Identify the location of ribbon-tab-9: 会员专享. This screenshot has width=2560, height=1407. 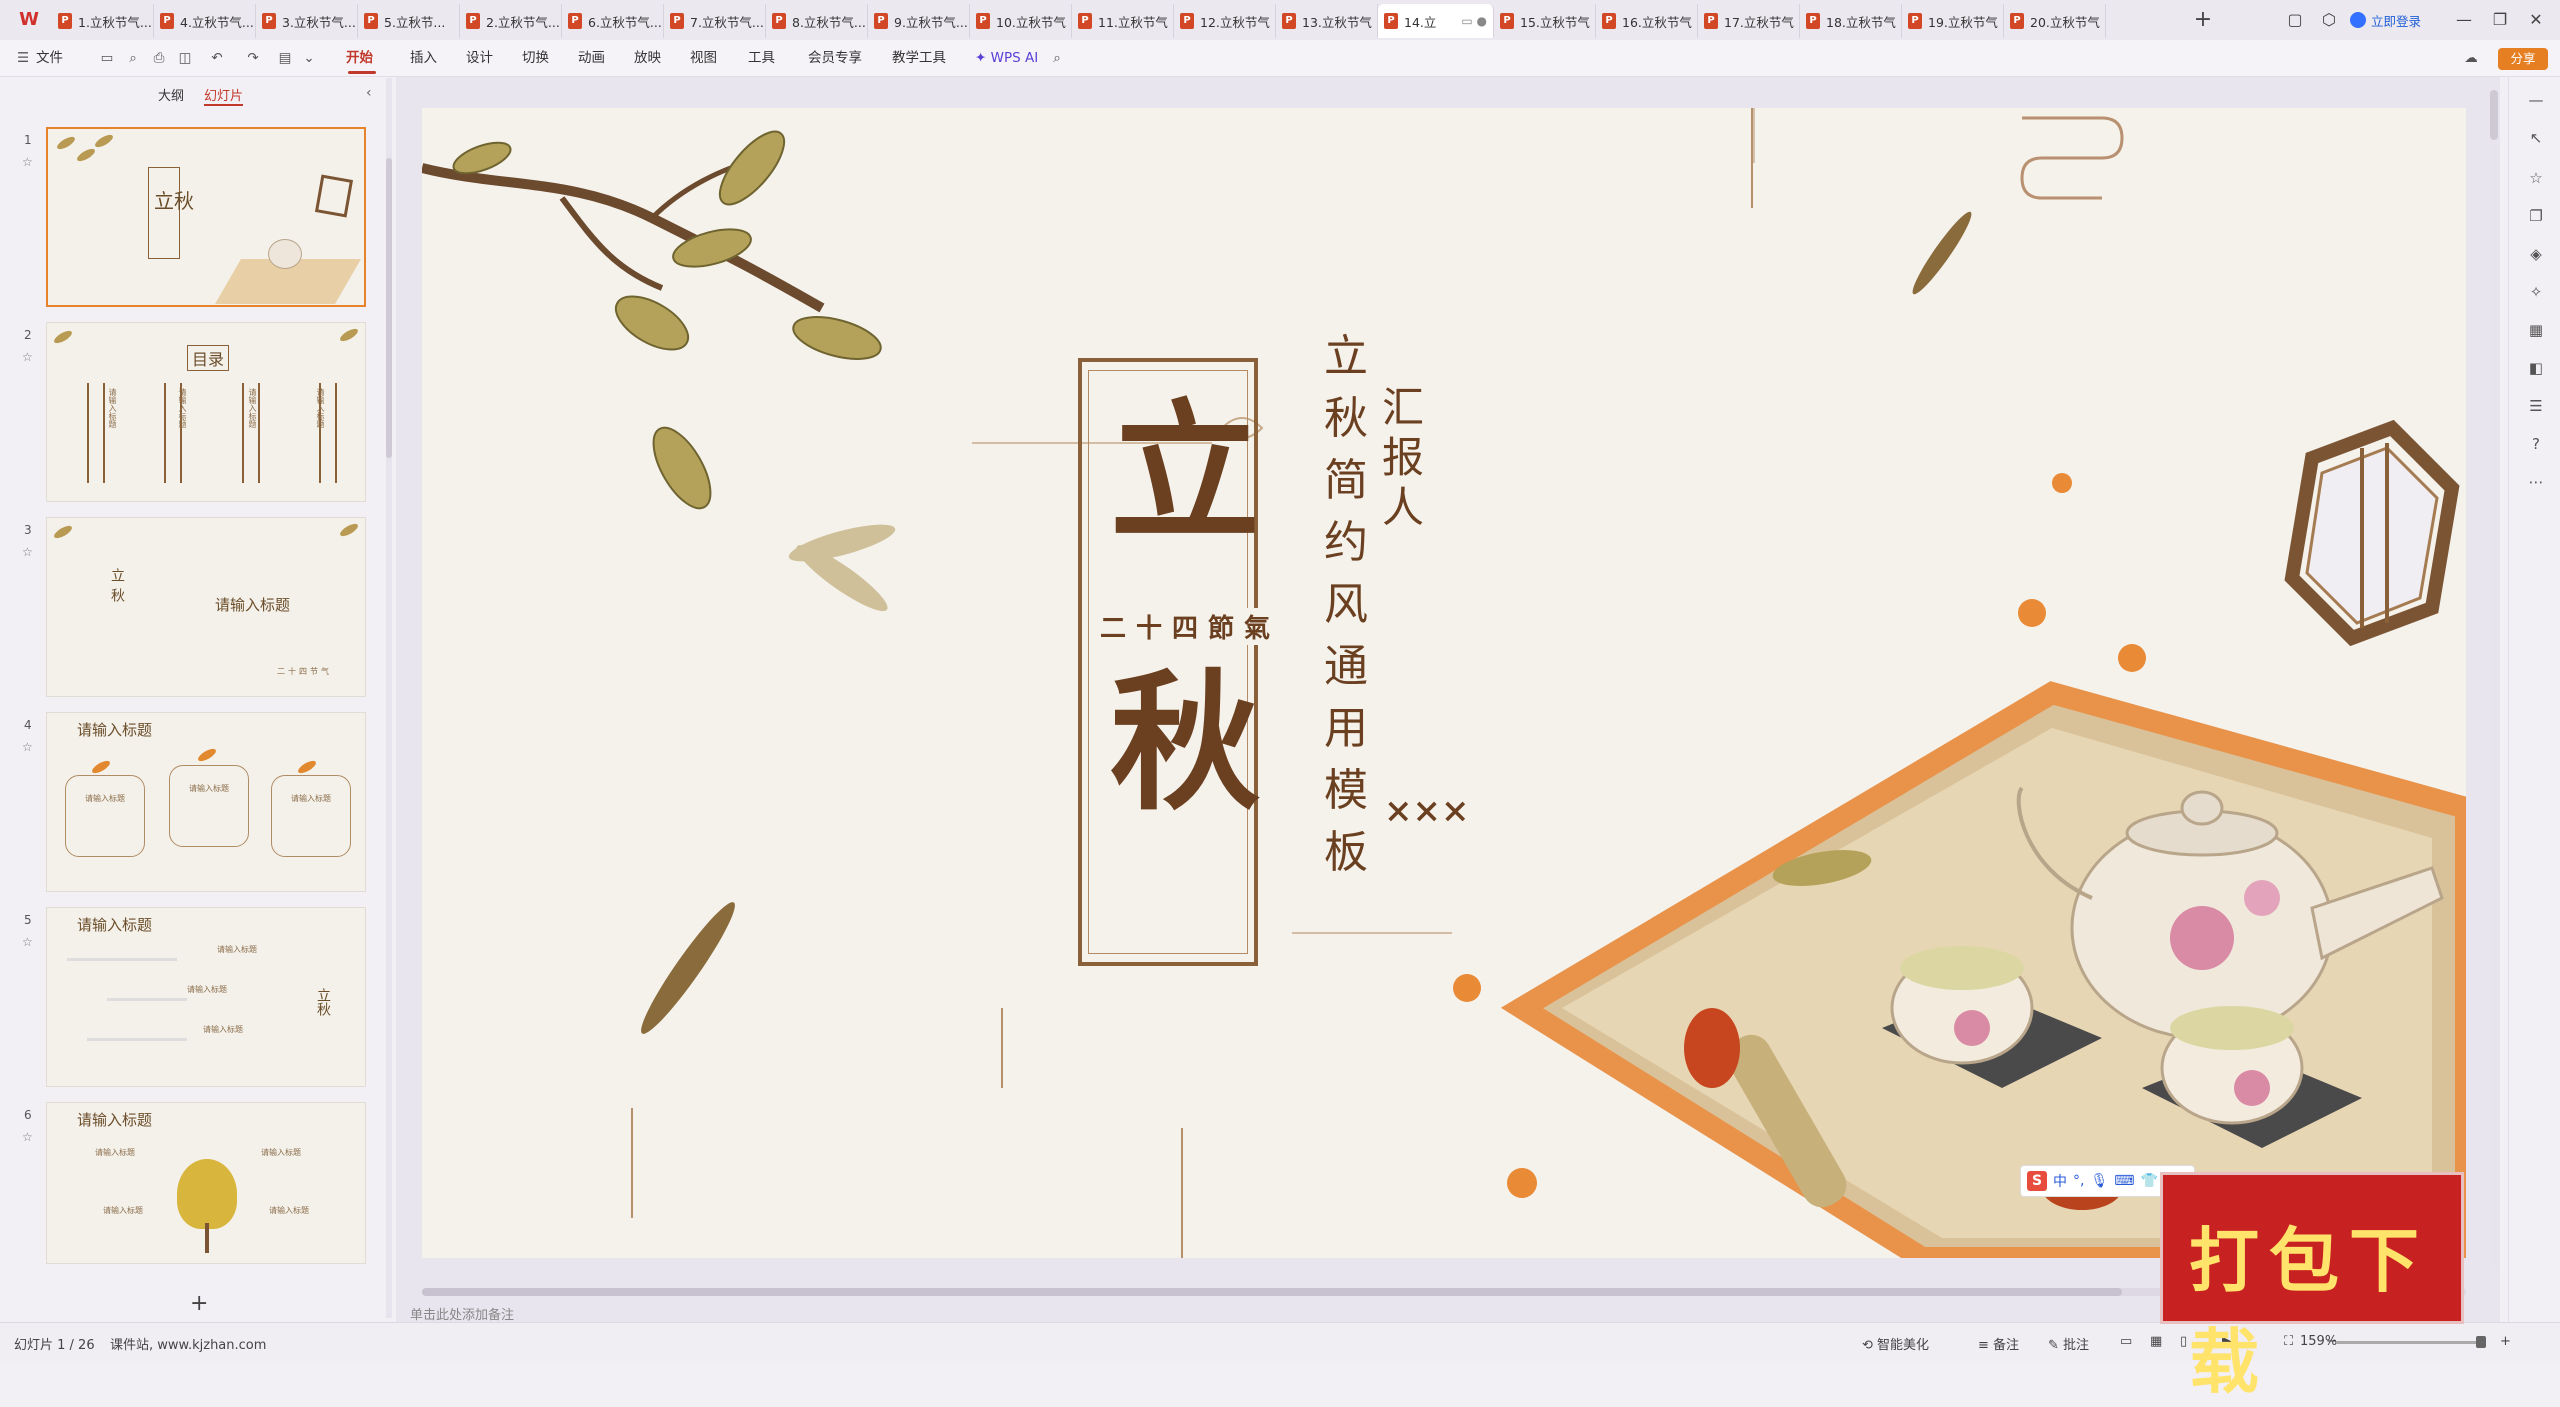
(835, 58).